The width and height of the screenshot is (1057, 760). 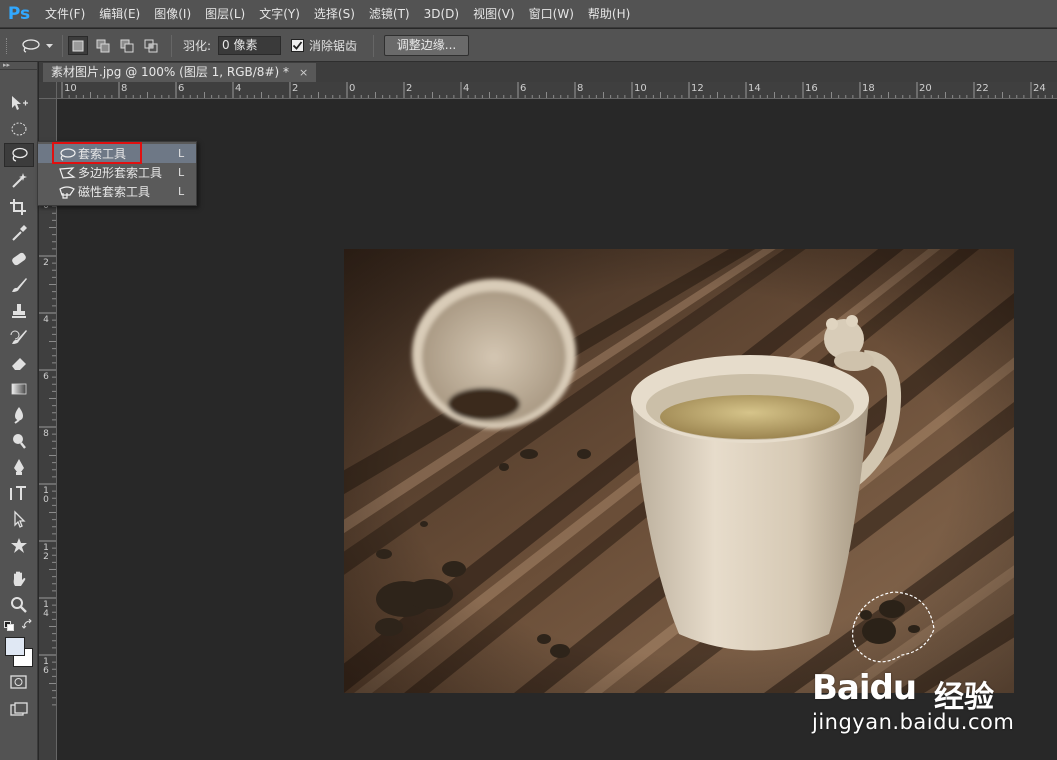 I want to click on brush-tool-icon, so click(x=19, y=285).